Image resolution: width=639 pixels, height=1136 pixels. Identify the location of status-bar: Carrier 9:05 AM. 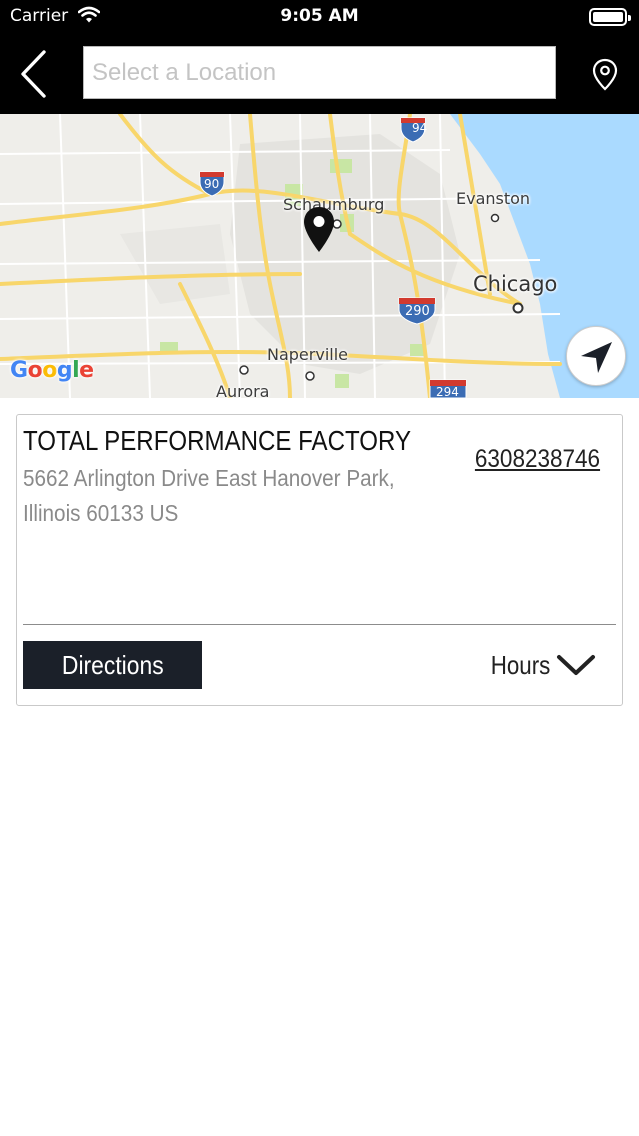
(319, 17).